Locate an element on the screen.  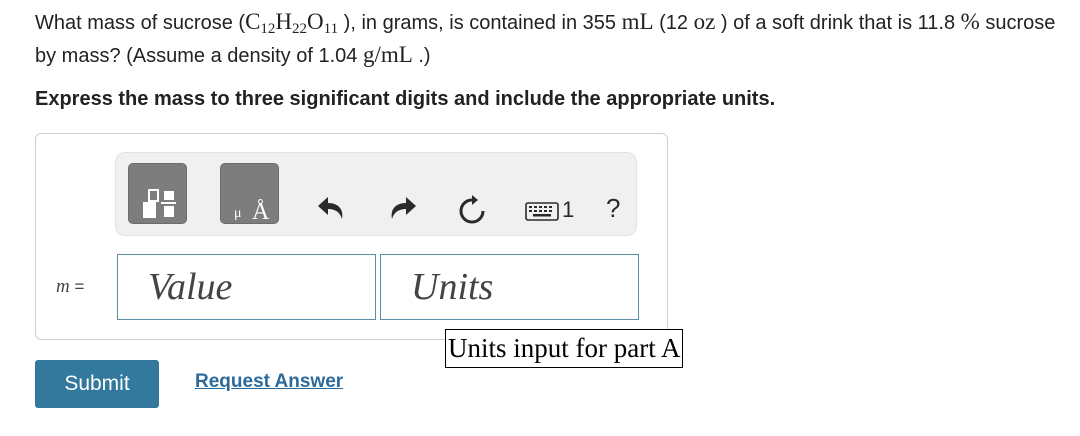
unit-density: g/mL is located at coordinates (387, 54).